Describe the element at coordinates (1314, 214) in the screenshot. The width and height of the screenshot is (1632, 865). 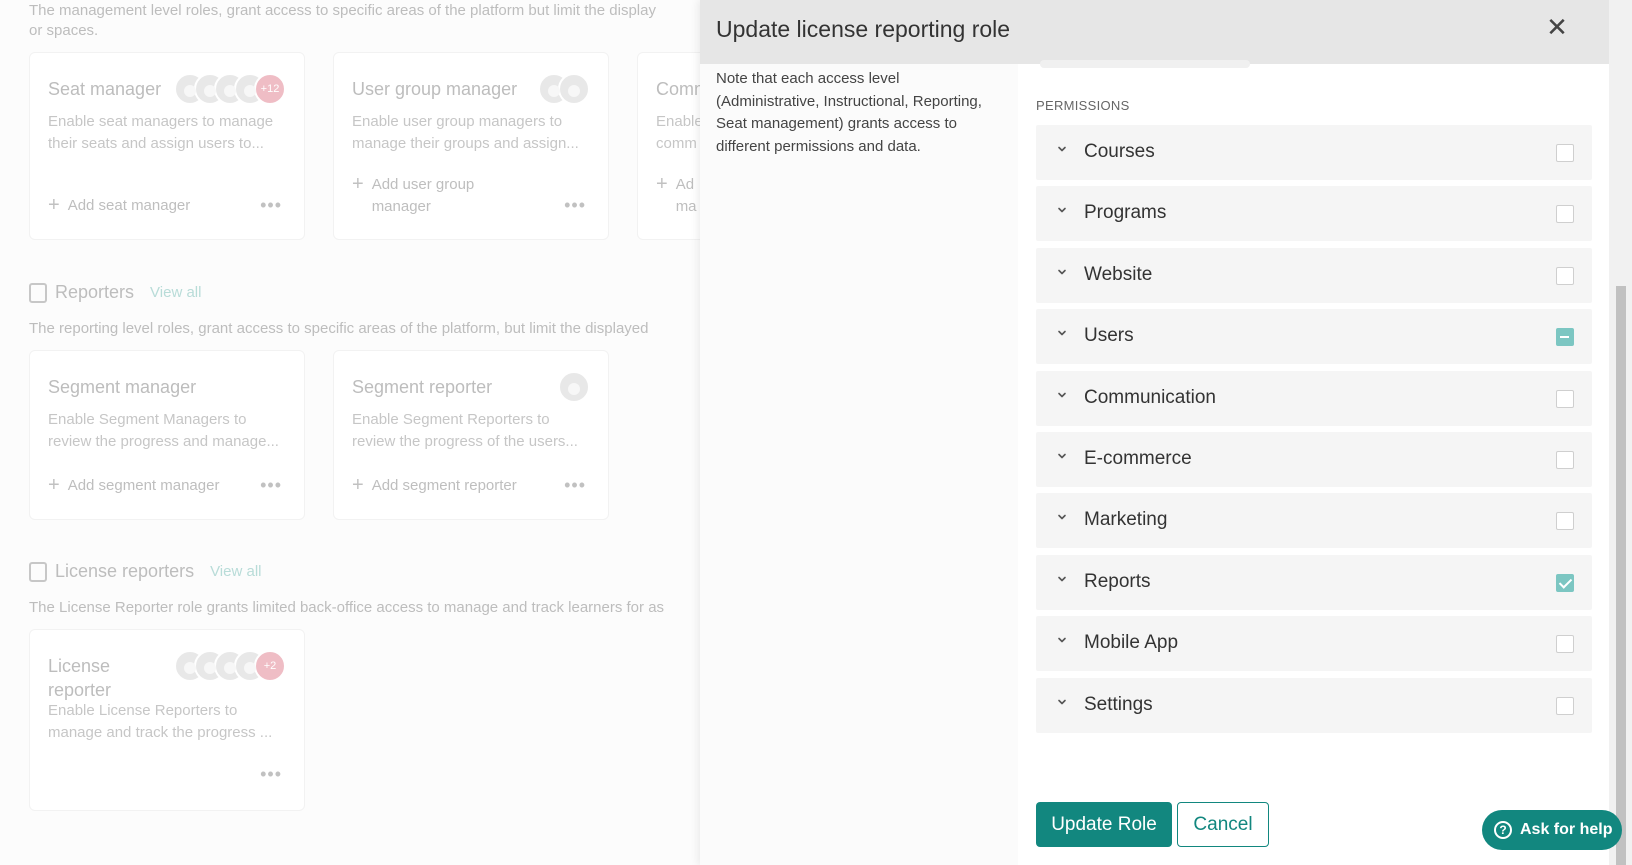
I see `permission-row-programs: Programs` at that location.